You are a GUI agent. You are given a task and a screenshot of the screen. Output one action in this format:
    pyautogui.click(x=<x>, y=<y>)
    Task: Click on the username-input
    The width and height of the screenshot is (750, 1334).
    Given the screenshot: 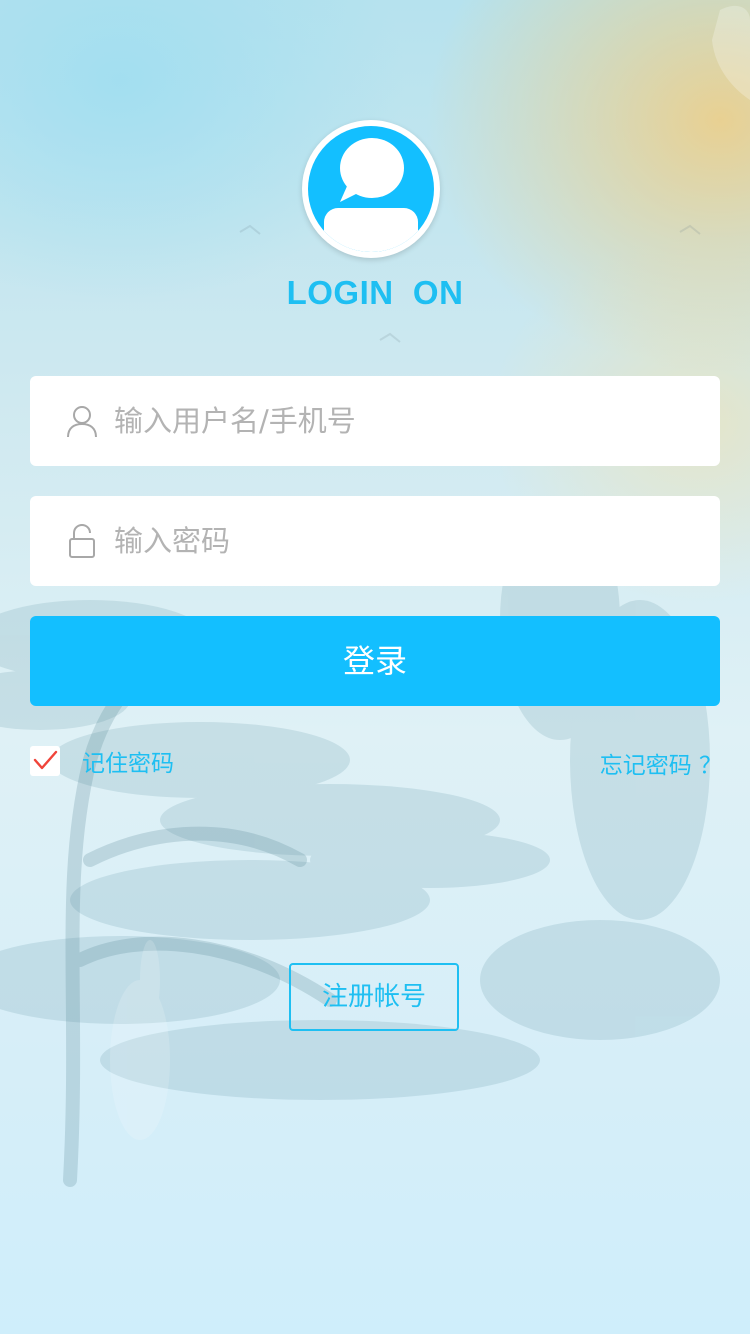 What is the action you would take?
    pyautogui.click(x=404, y=421)
    